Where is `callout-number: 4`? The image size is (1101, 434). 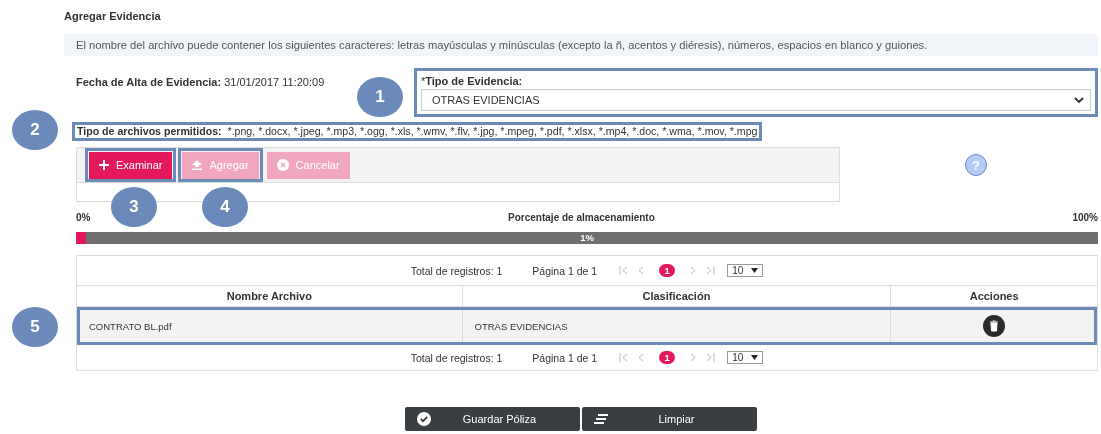 callout-number: 4 is located at coordinates (225, 207).